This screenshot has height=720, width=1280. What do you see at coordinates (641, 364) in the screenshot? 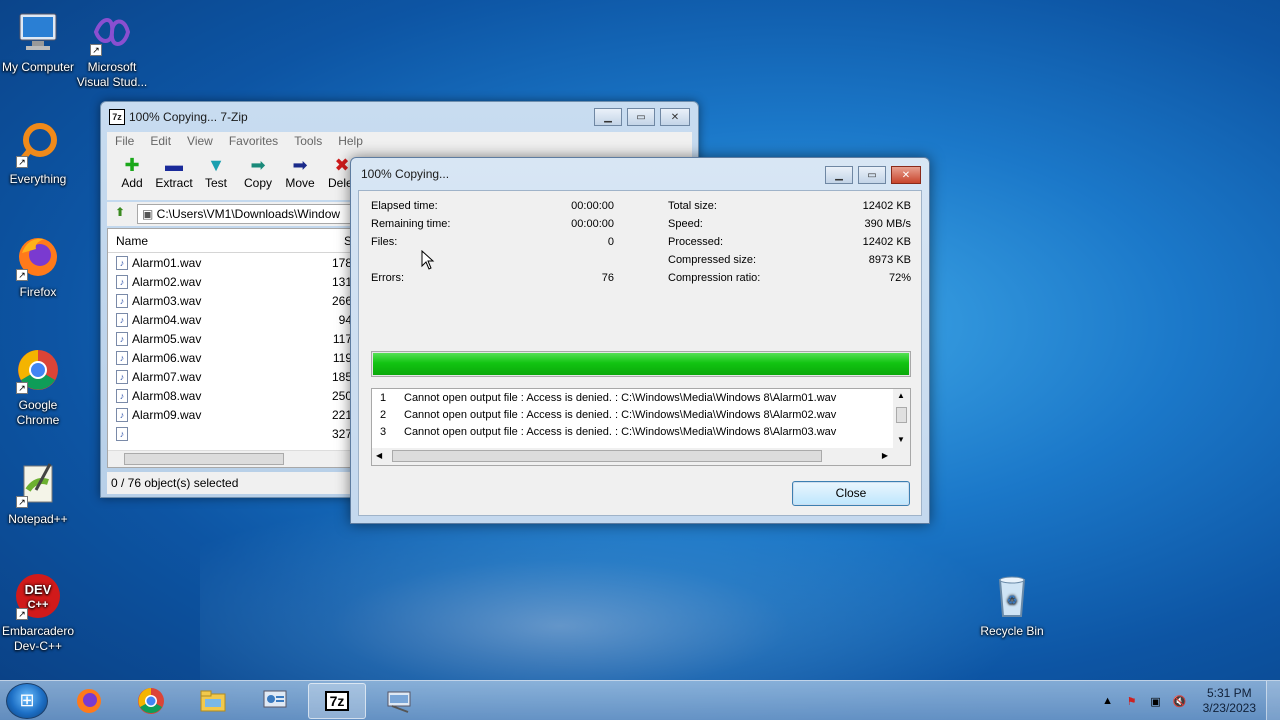
I see `progress-bar` at bounding box center [641, 364].